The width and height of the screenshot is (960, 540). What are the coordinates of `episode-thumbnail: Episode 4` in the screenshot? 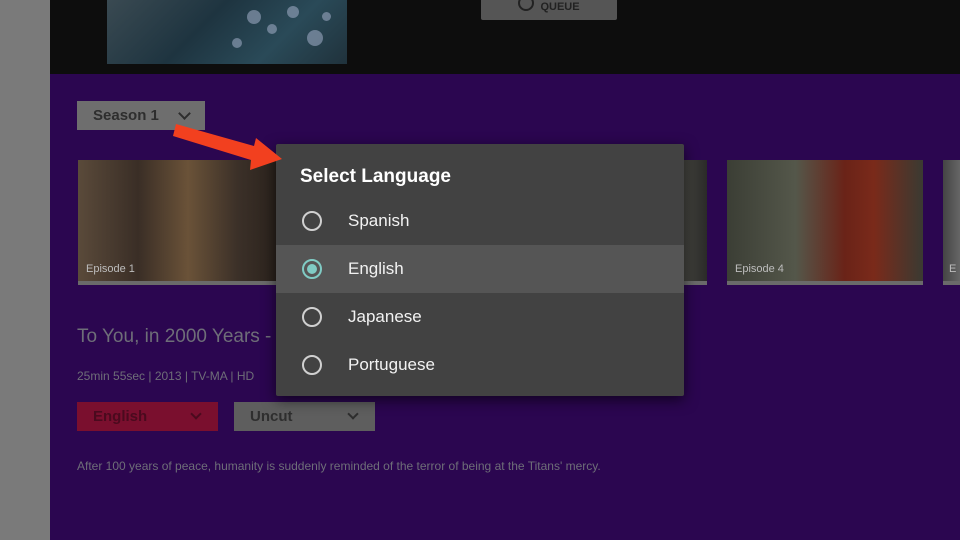 It's located at (825, 222).